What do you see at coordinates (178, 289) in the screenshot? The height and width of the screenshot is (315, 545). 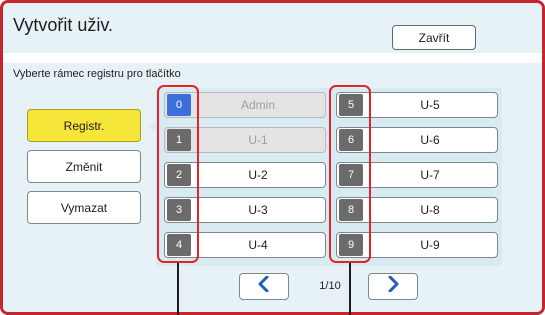 I see `callout-leader-left` at bounding box center [178, 289].